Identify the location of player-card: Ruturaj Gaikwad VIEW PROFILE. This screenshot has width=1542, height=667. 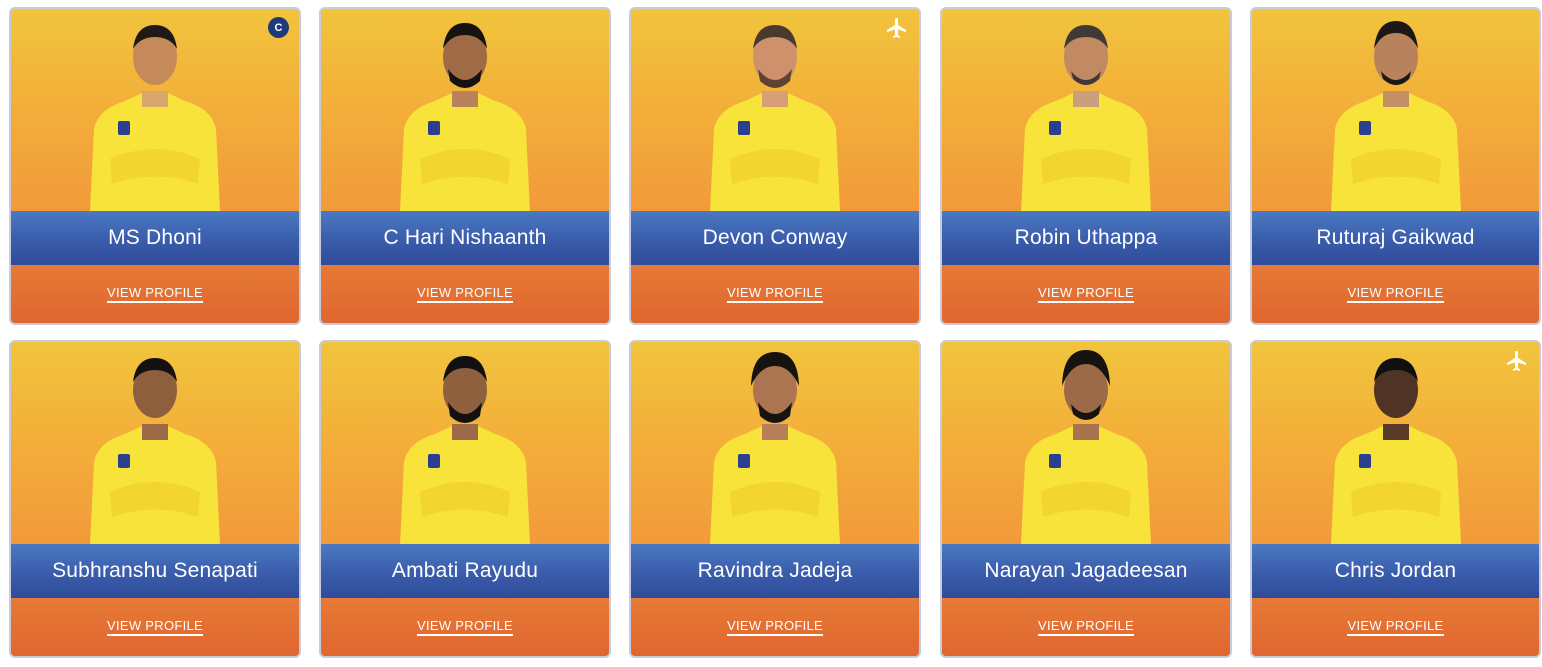
(1395, 166).